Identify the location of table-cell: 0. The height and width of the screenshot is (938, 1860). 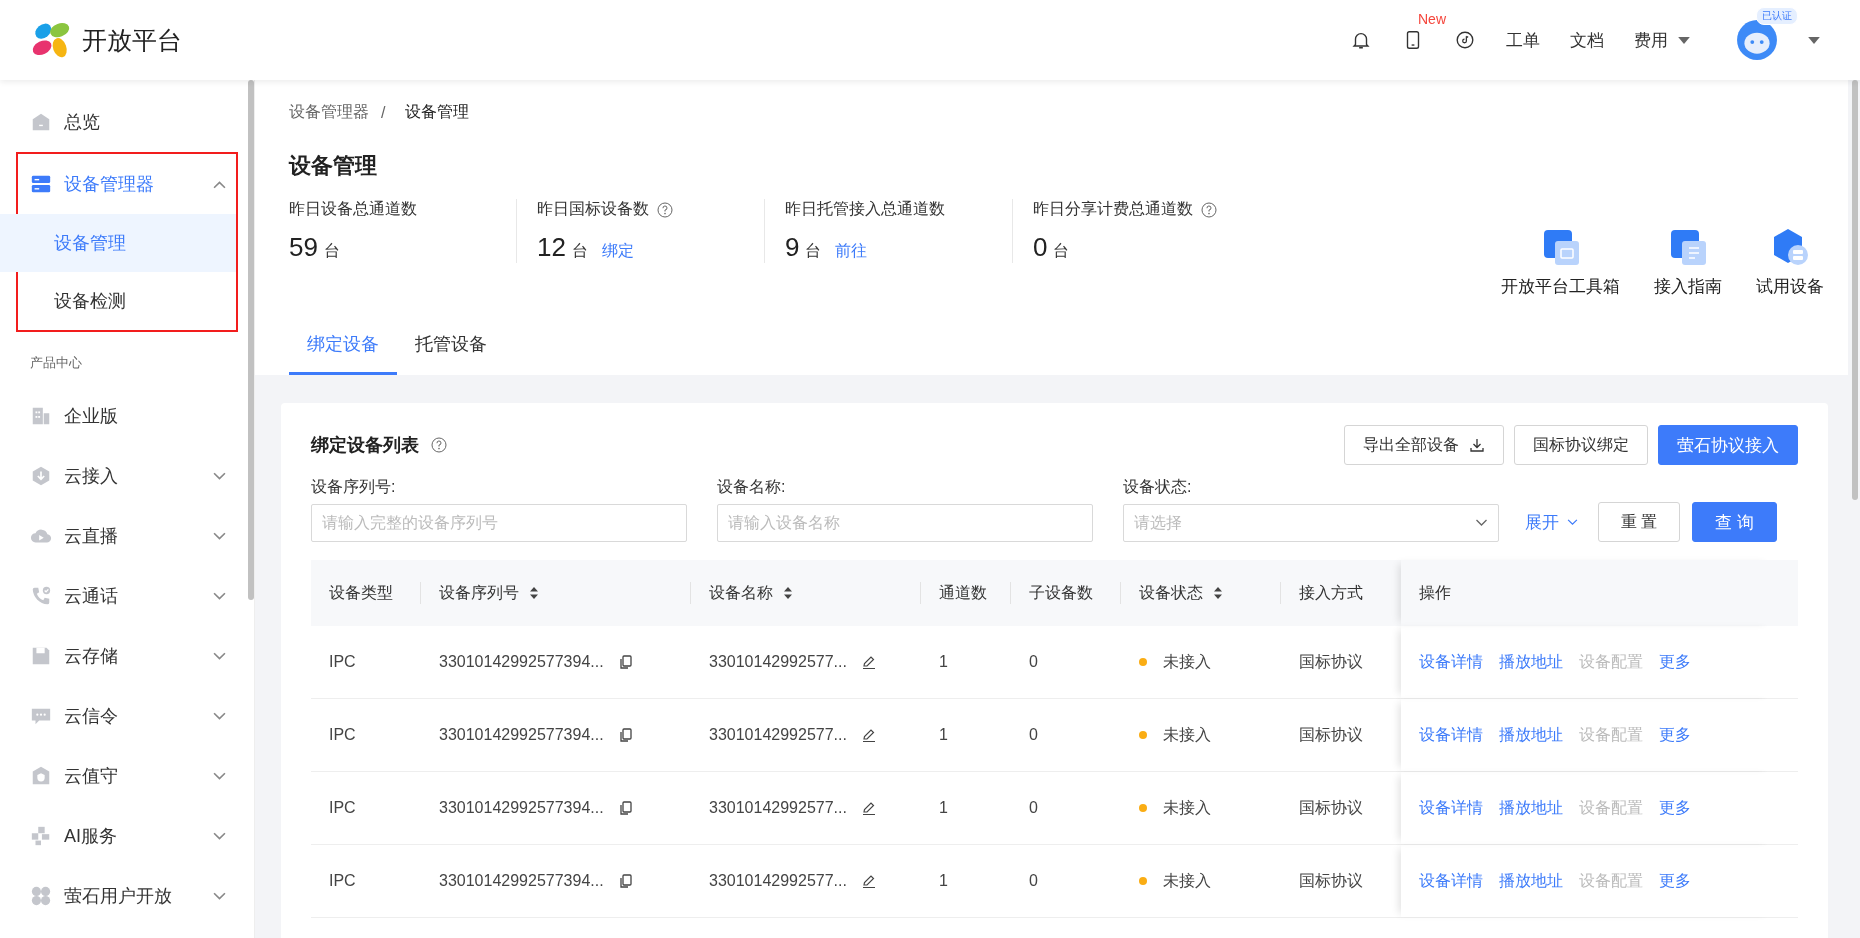
(1033, 662).